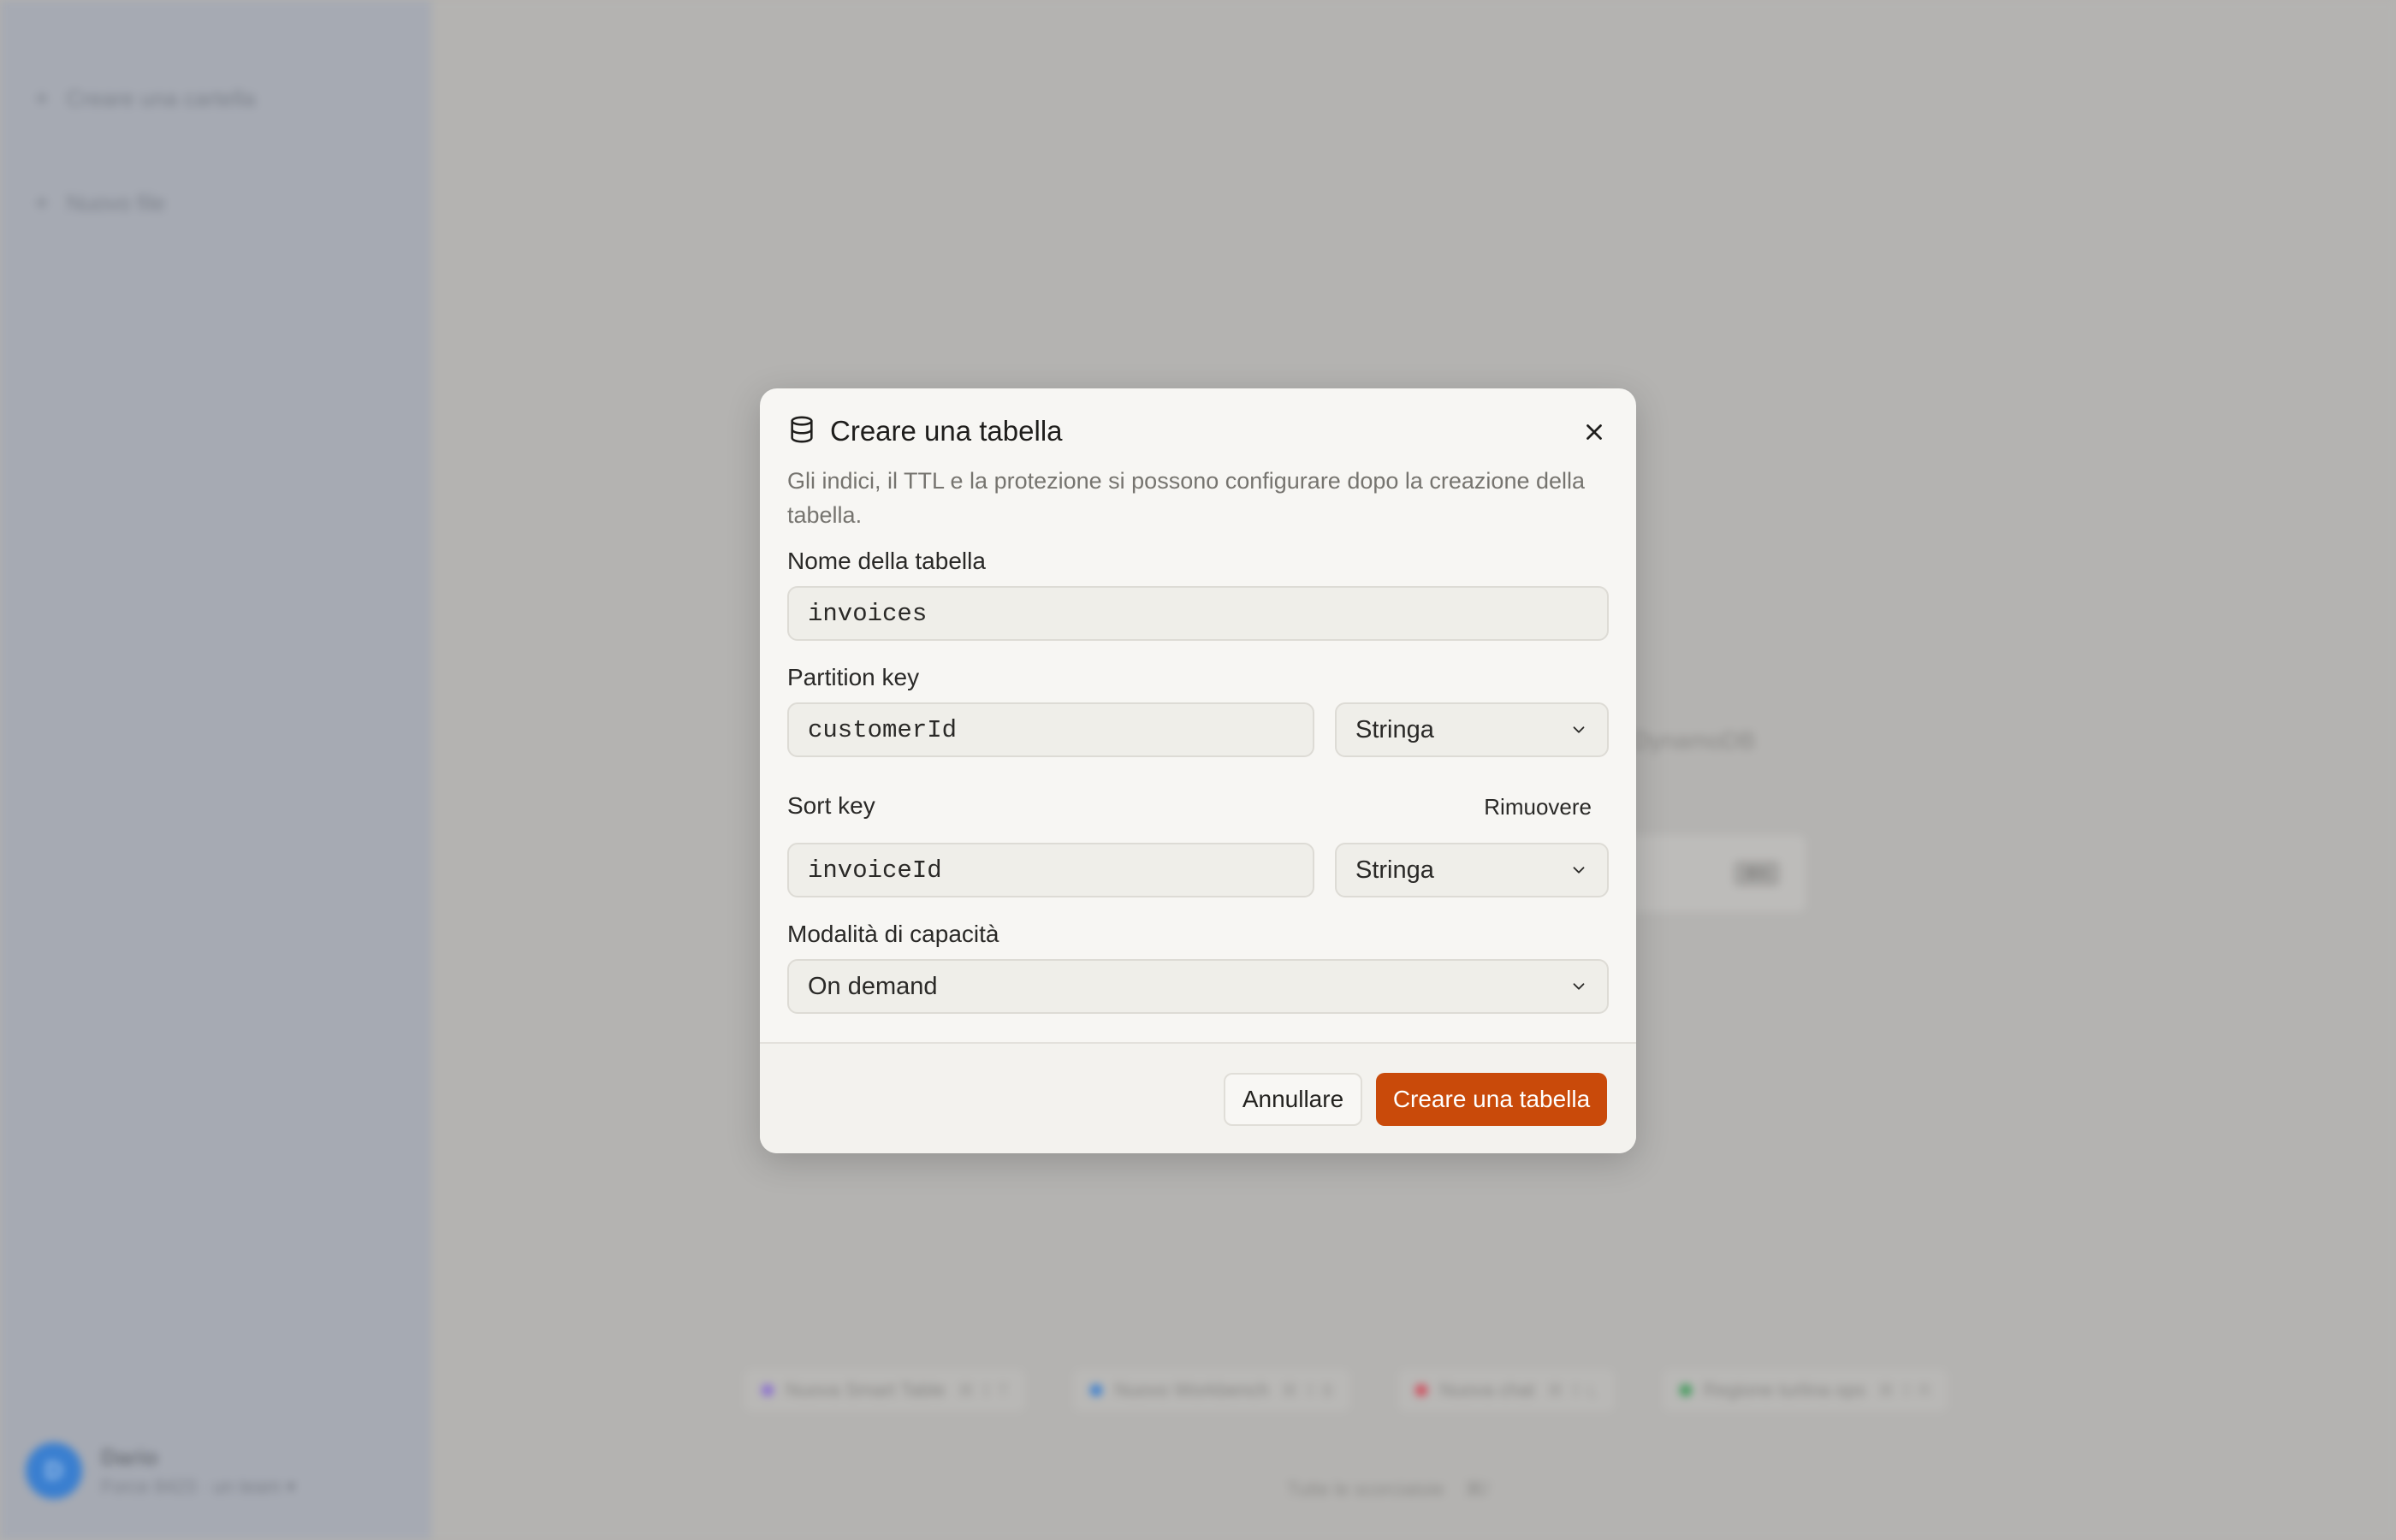  Describe the element at coordinates (1198, 1097) in the screenshot. I see `dialog-footer: Annullare Creare una tabella` at that location.